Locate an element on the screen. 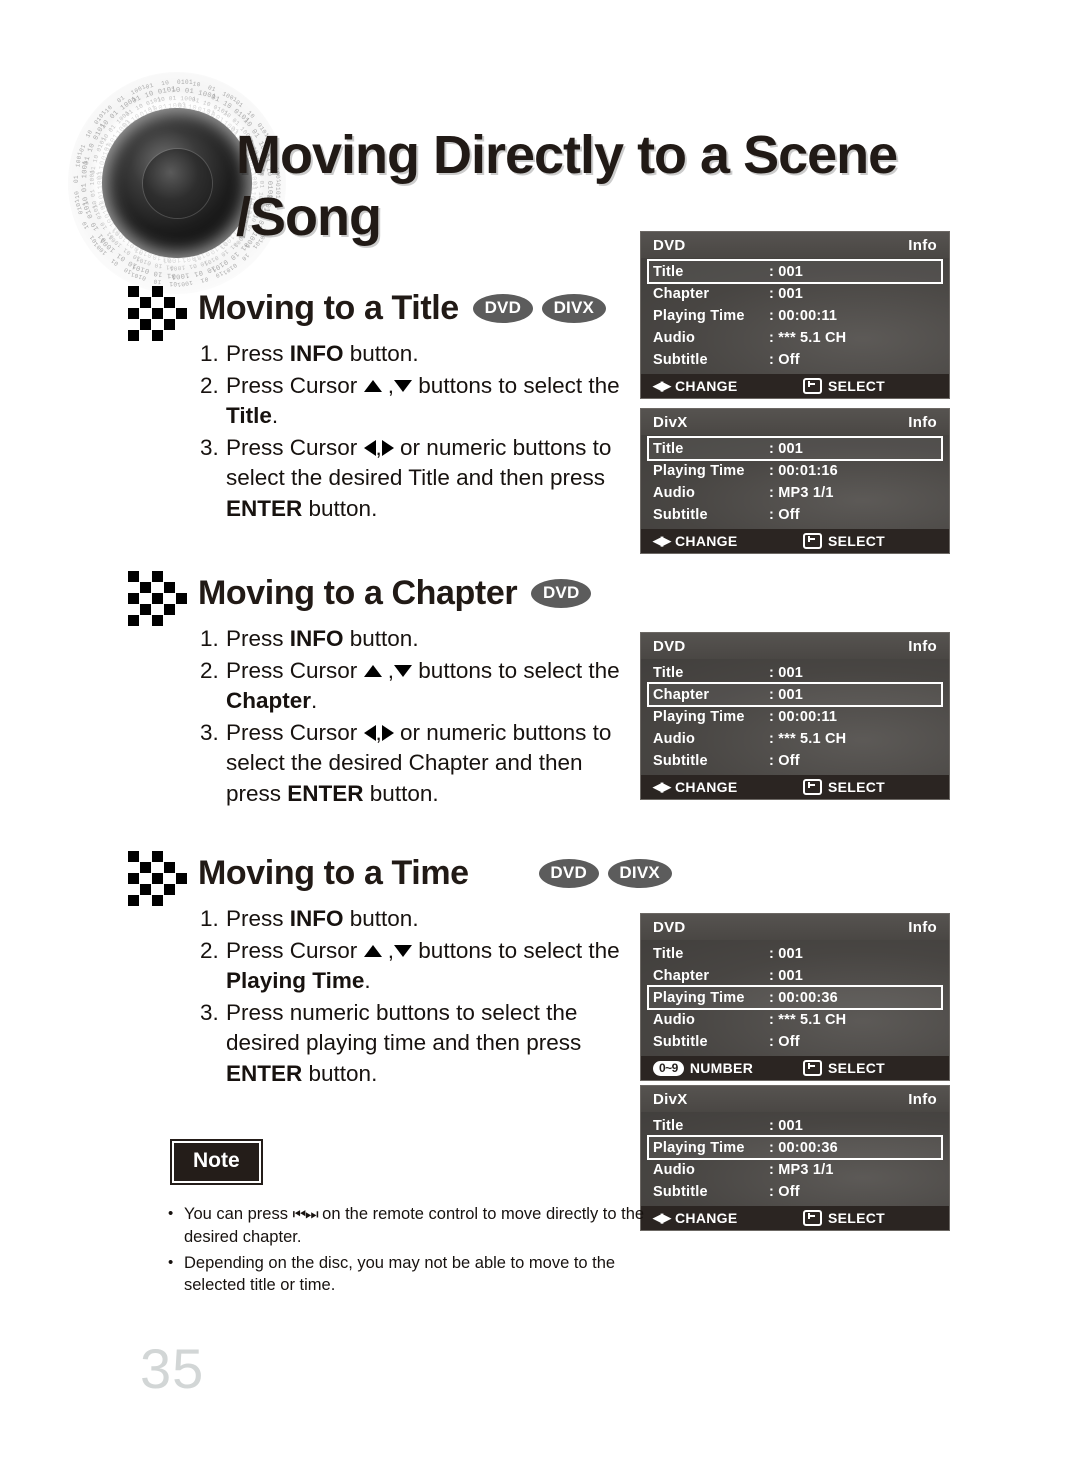 This screenshot has width=1080, height=1474. step-number: 3. is located at coordinates (209, 732).